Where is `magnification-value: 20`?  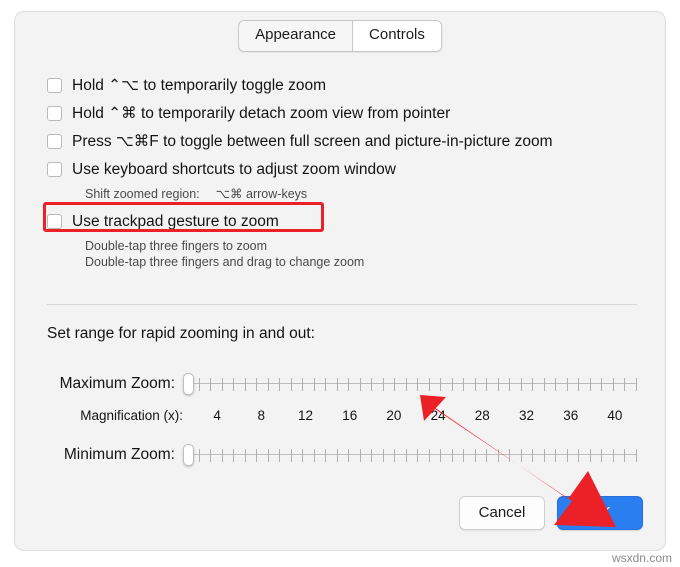
magnification-value: 20 is located at coordinates (394, 415).